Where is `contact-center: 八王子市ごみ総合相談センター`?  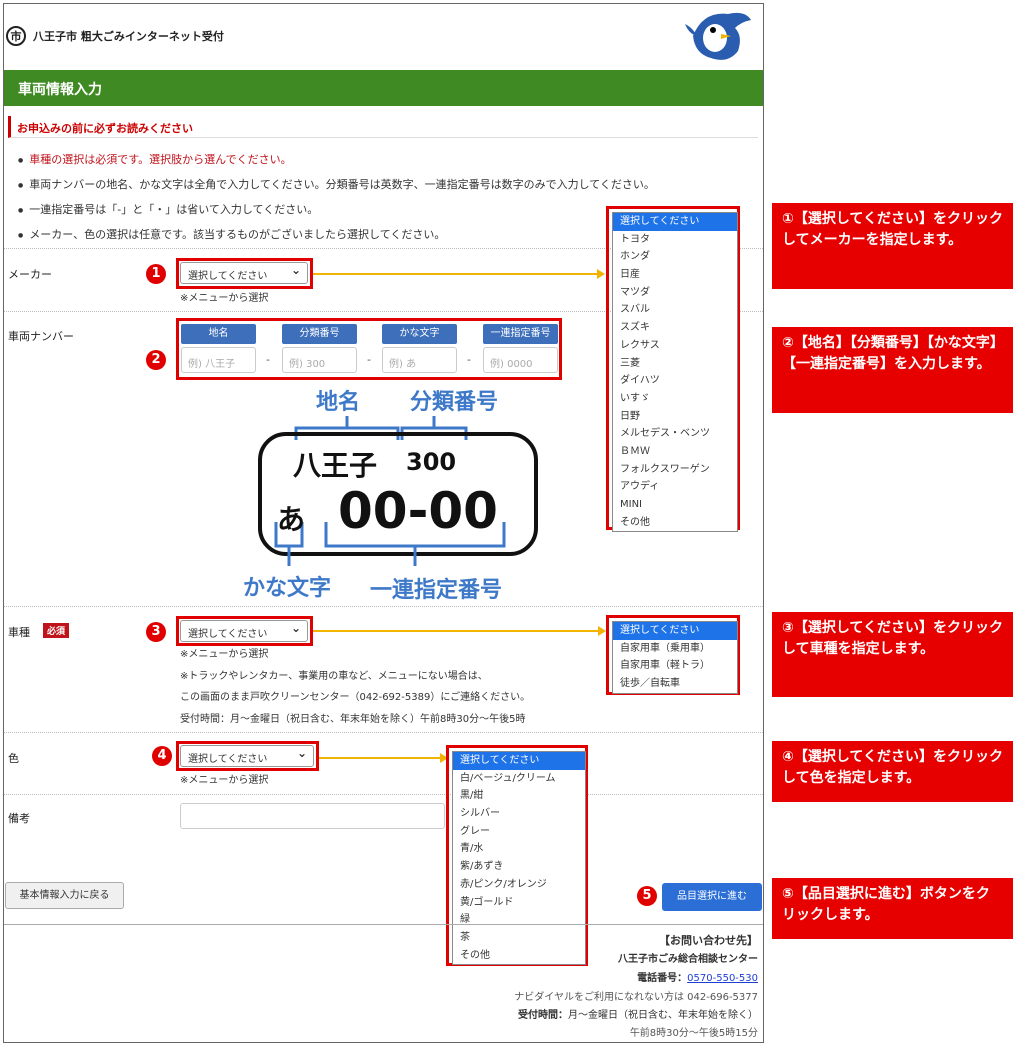
contact-center: 八王子市ごみ総合相談センター is located at coordinates (688, 959).